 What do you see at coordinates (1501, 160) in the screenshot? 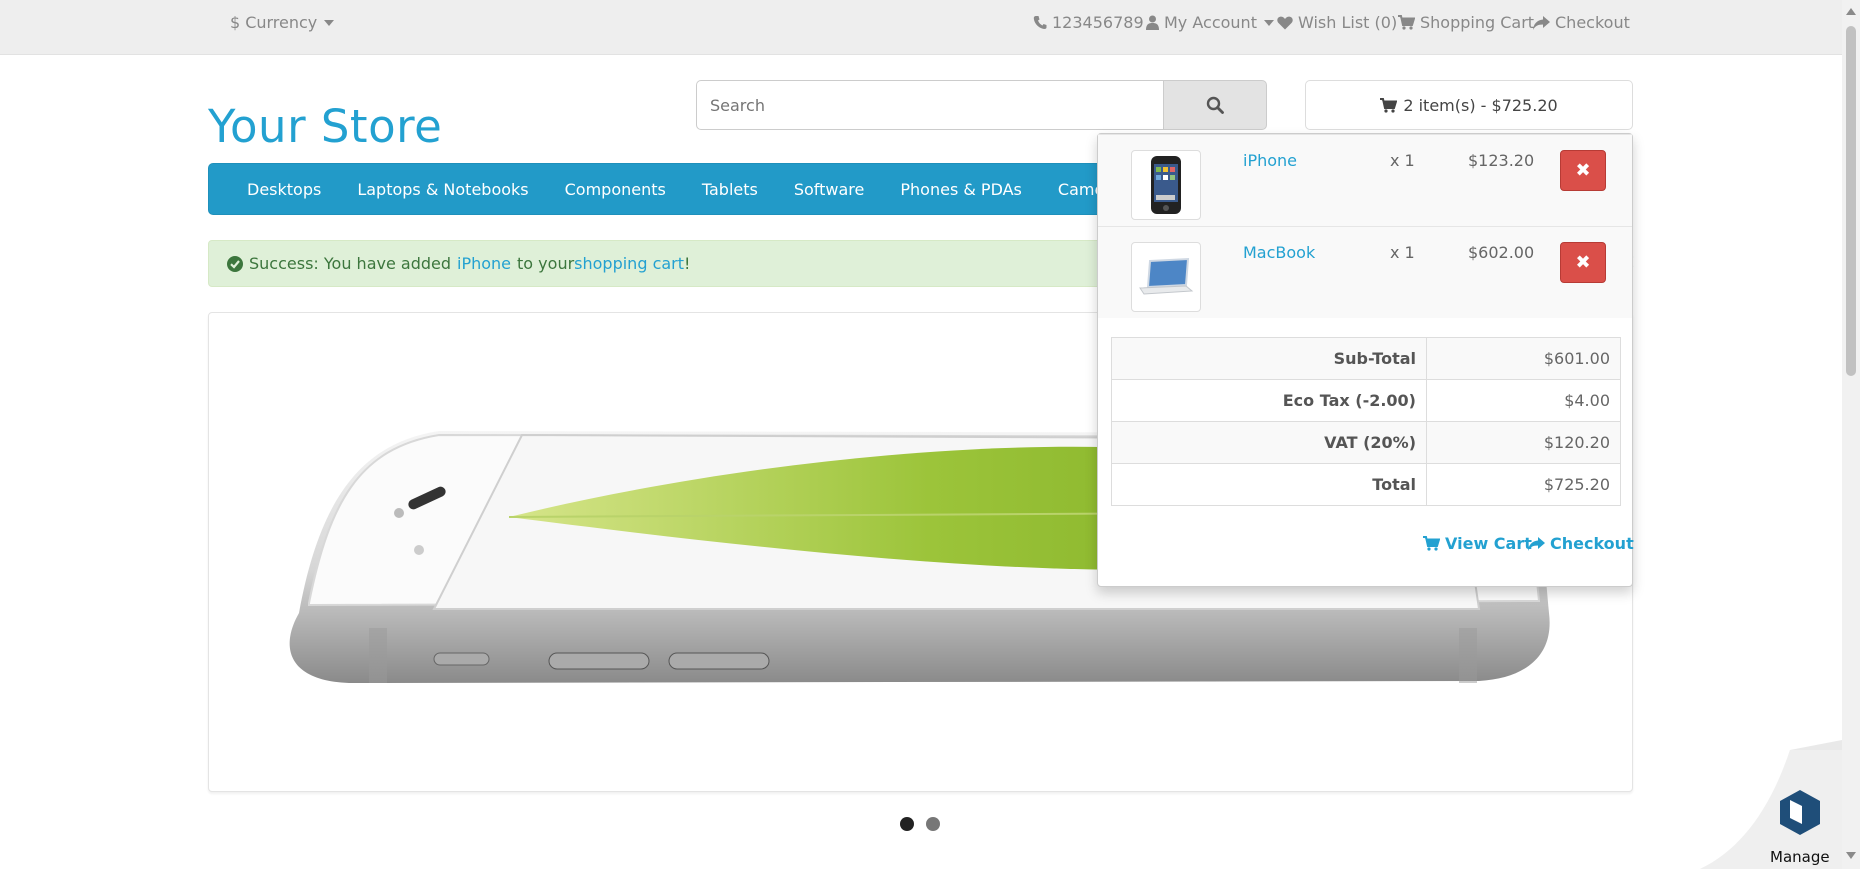
I see `cart-item-price: $123.20` at bounding box center [1501, 160].